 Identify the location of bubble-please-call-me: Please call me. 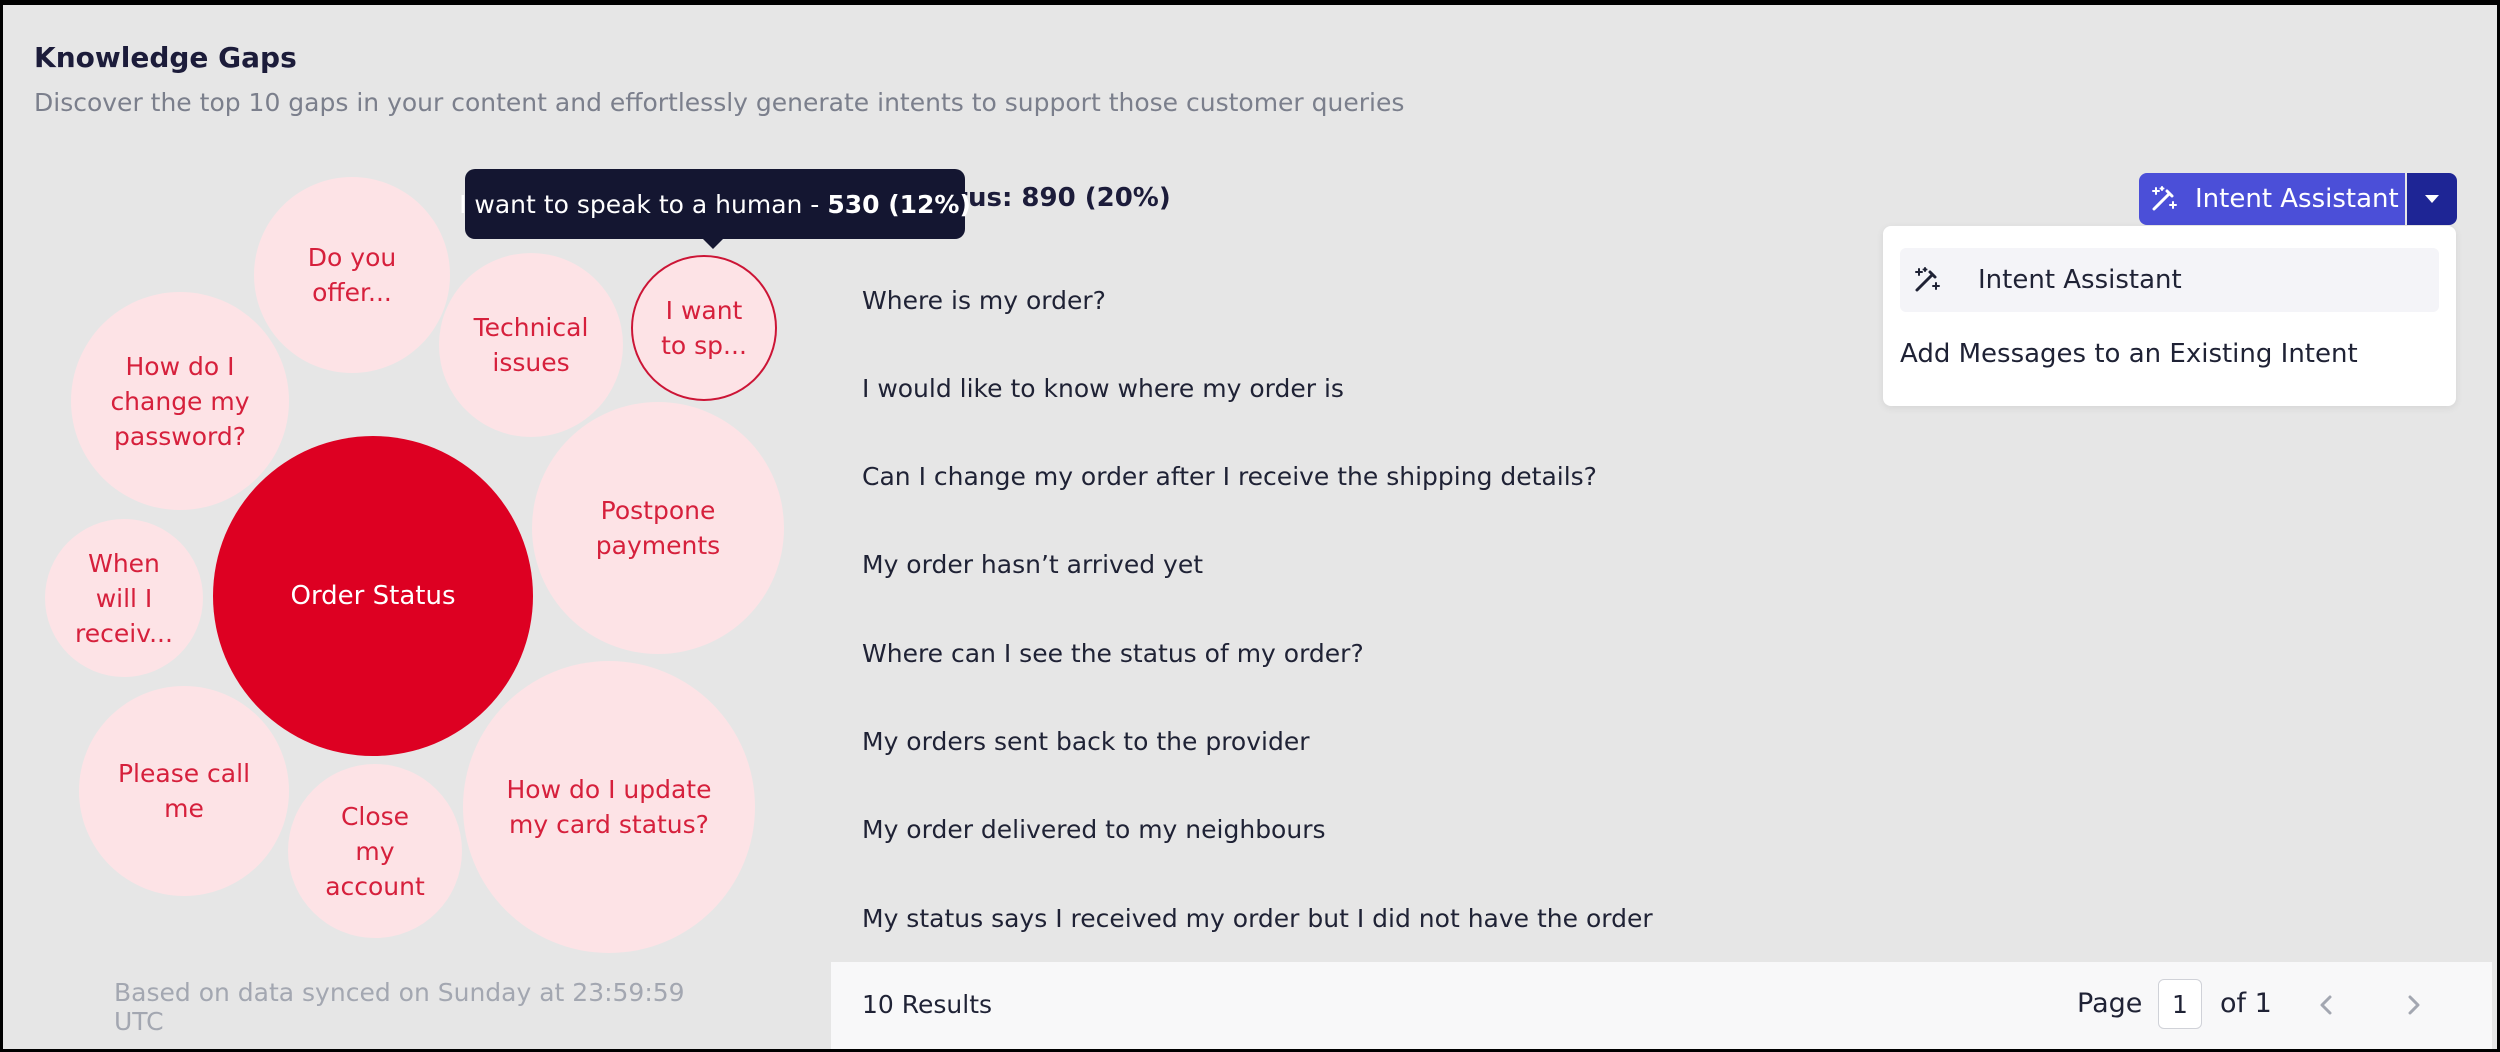
(184, 791).